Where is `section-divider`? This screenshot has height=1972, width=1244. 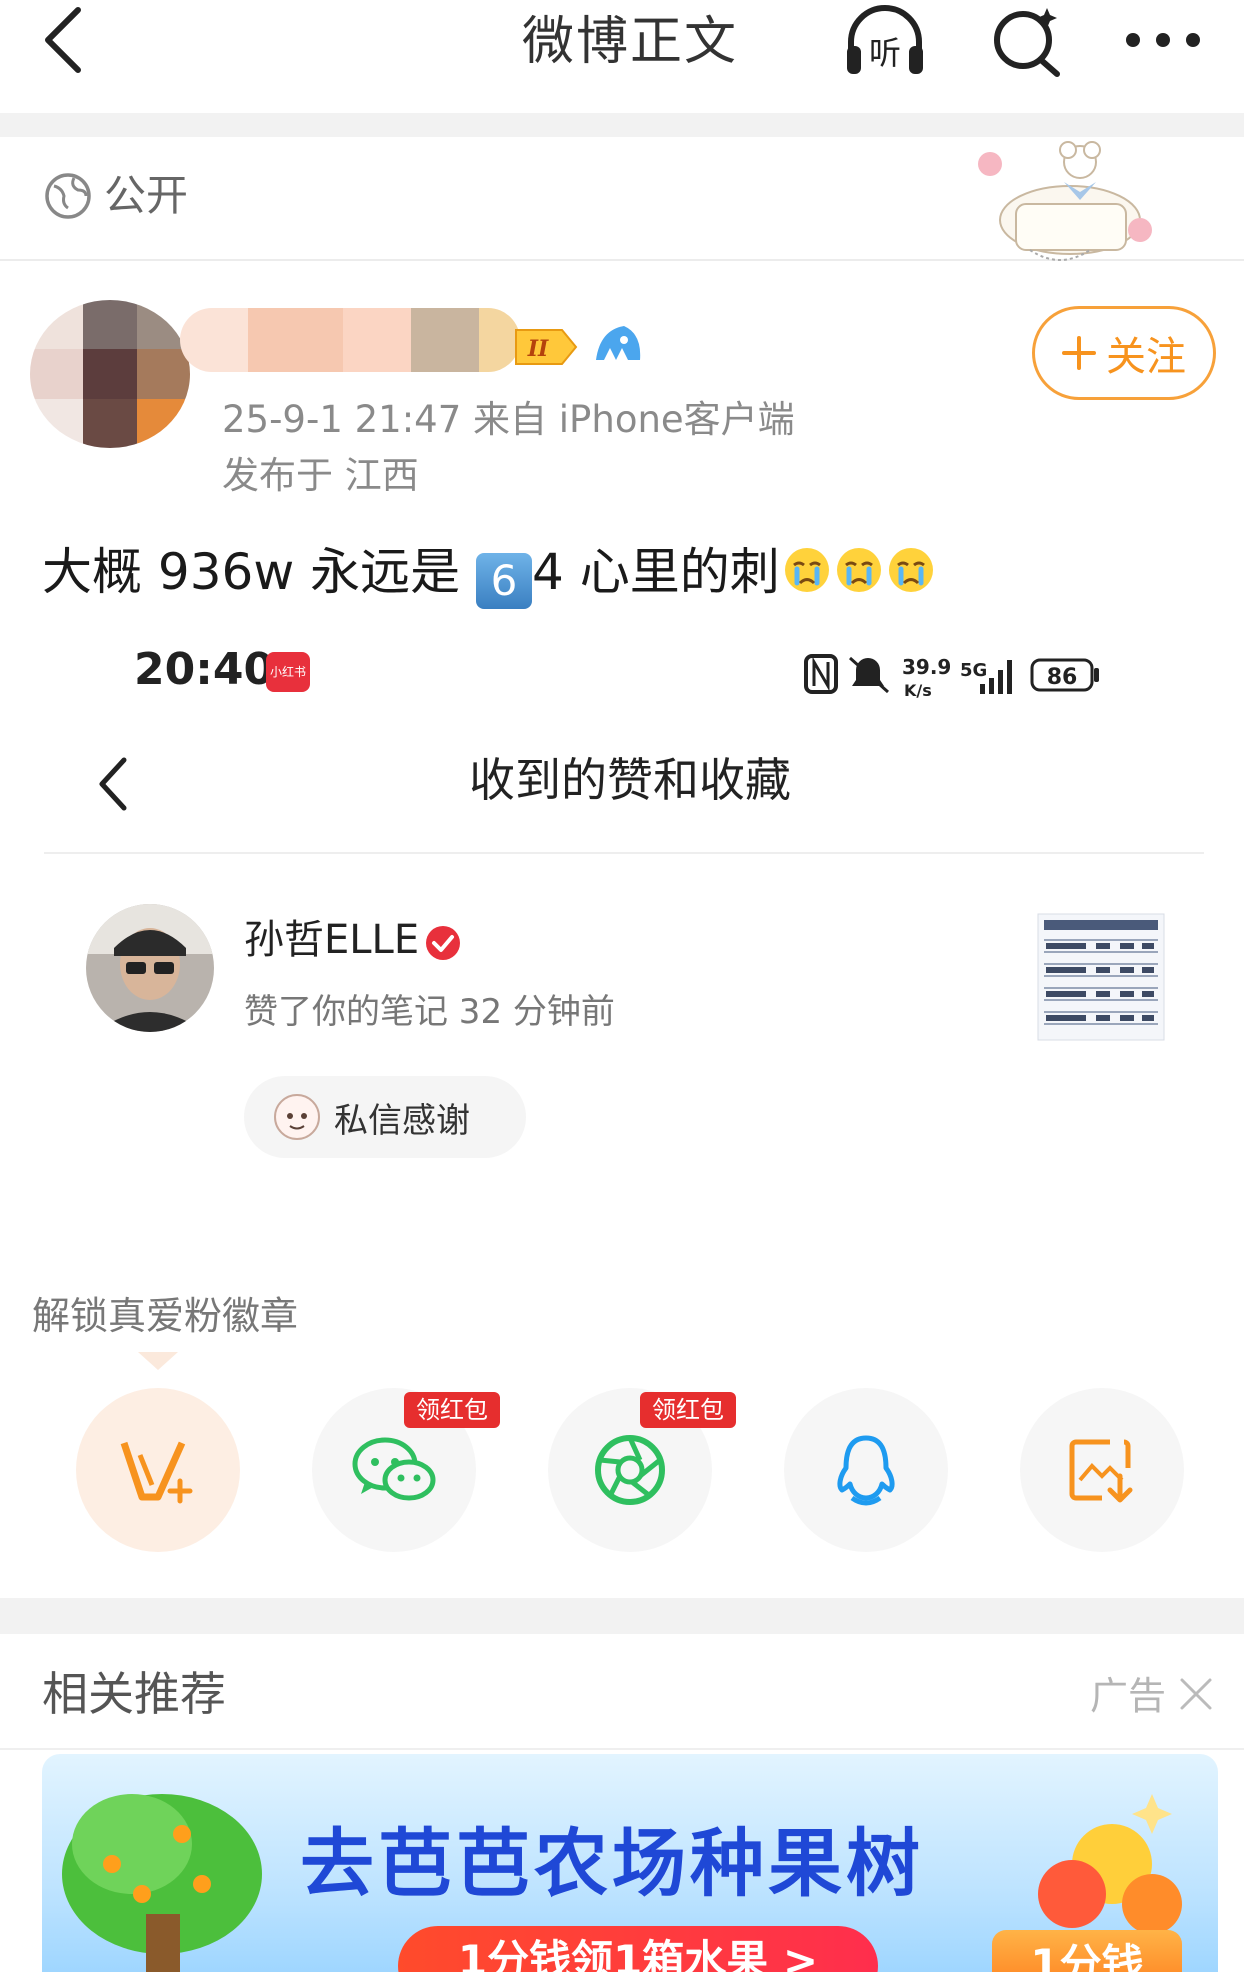
section-divider is located at coordinates (622, 1616).